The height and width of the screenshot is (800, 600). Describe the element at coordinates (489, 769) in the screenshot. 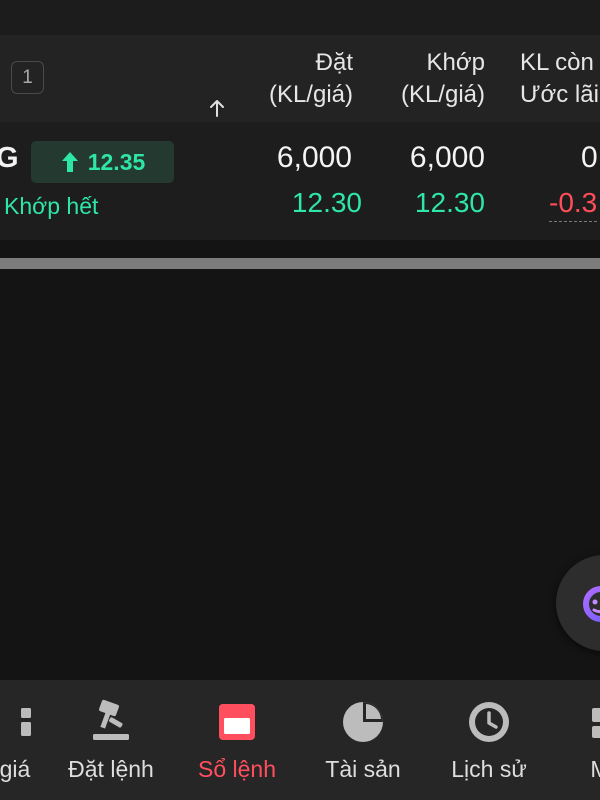

I see `nav-label-history: Lịch sử` at that location.